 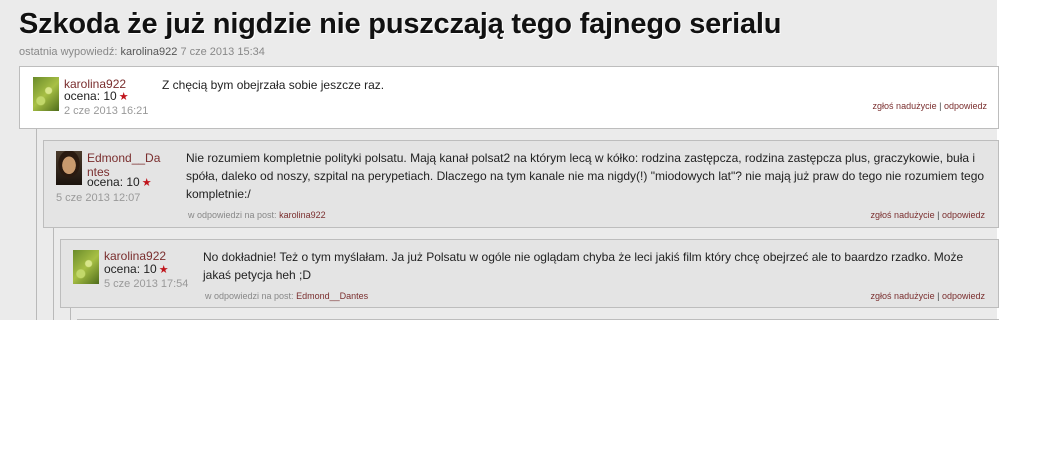 What do you see at coordinates (1018, 160) in the screenshot?
I see `page-margin` at bounding box center [1018, 160].